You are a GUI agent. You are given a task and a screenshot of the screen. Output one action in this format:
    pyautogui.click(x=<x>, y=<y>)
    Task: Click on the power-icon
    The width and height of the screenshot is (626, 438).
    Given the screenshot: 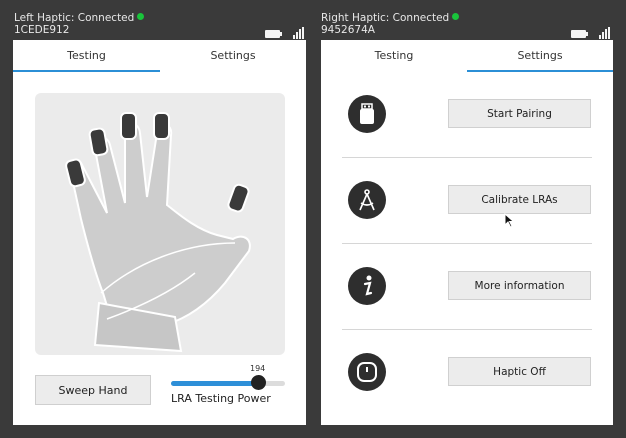 What is the action you would take?
    pyautogui.click(x=367, y=372)
    